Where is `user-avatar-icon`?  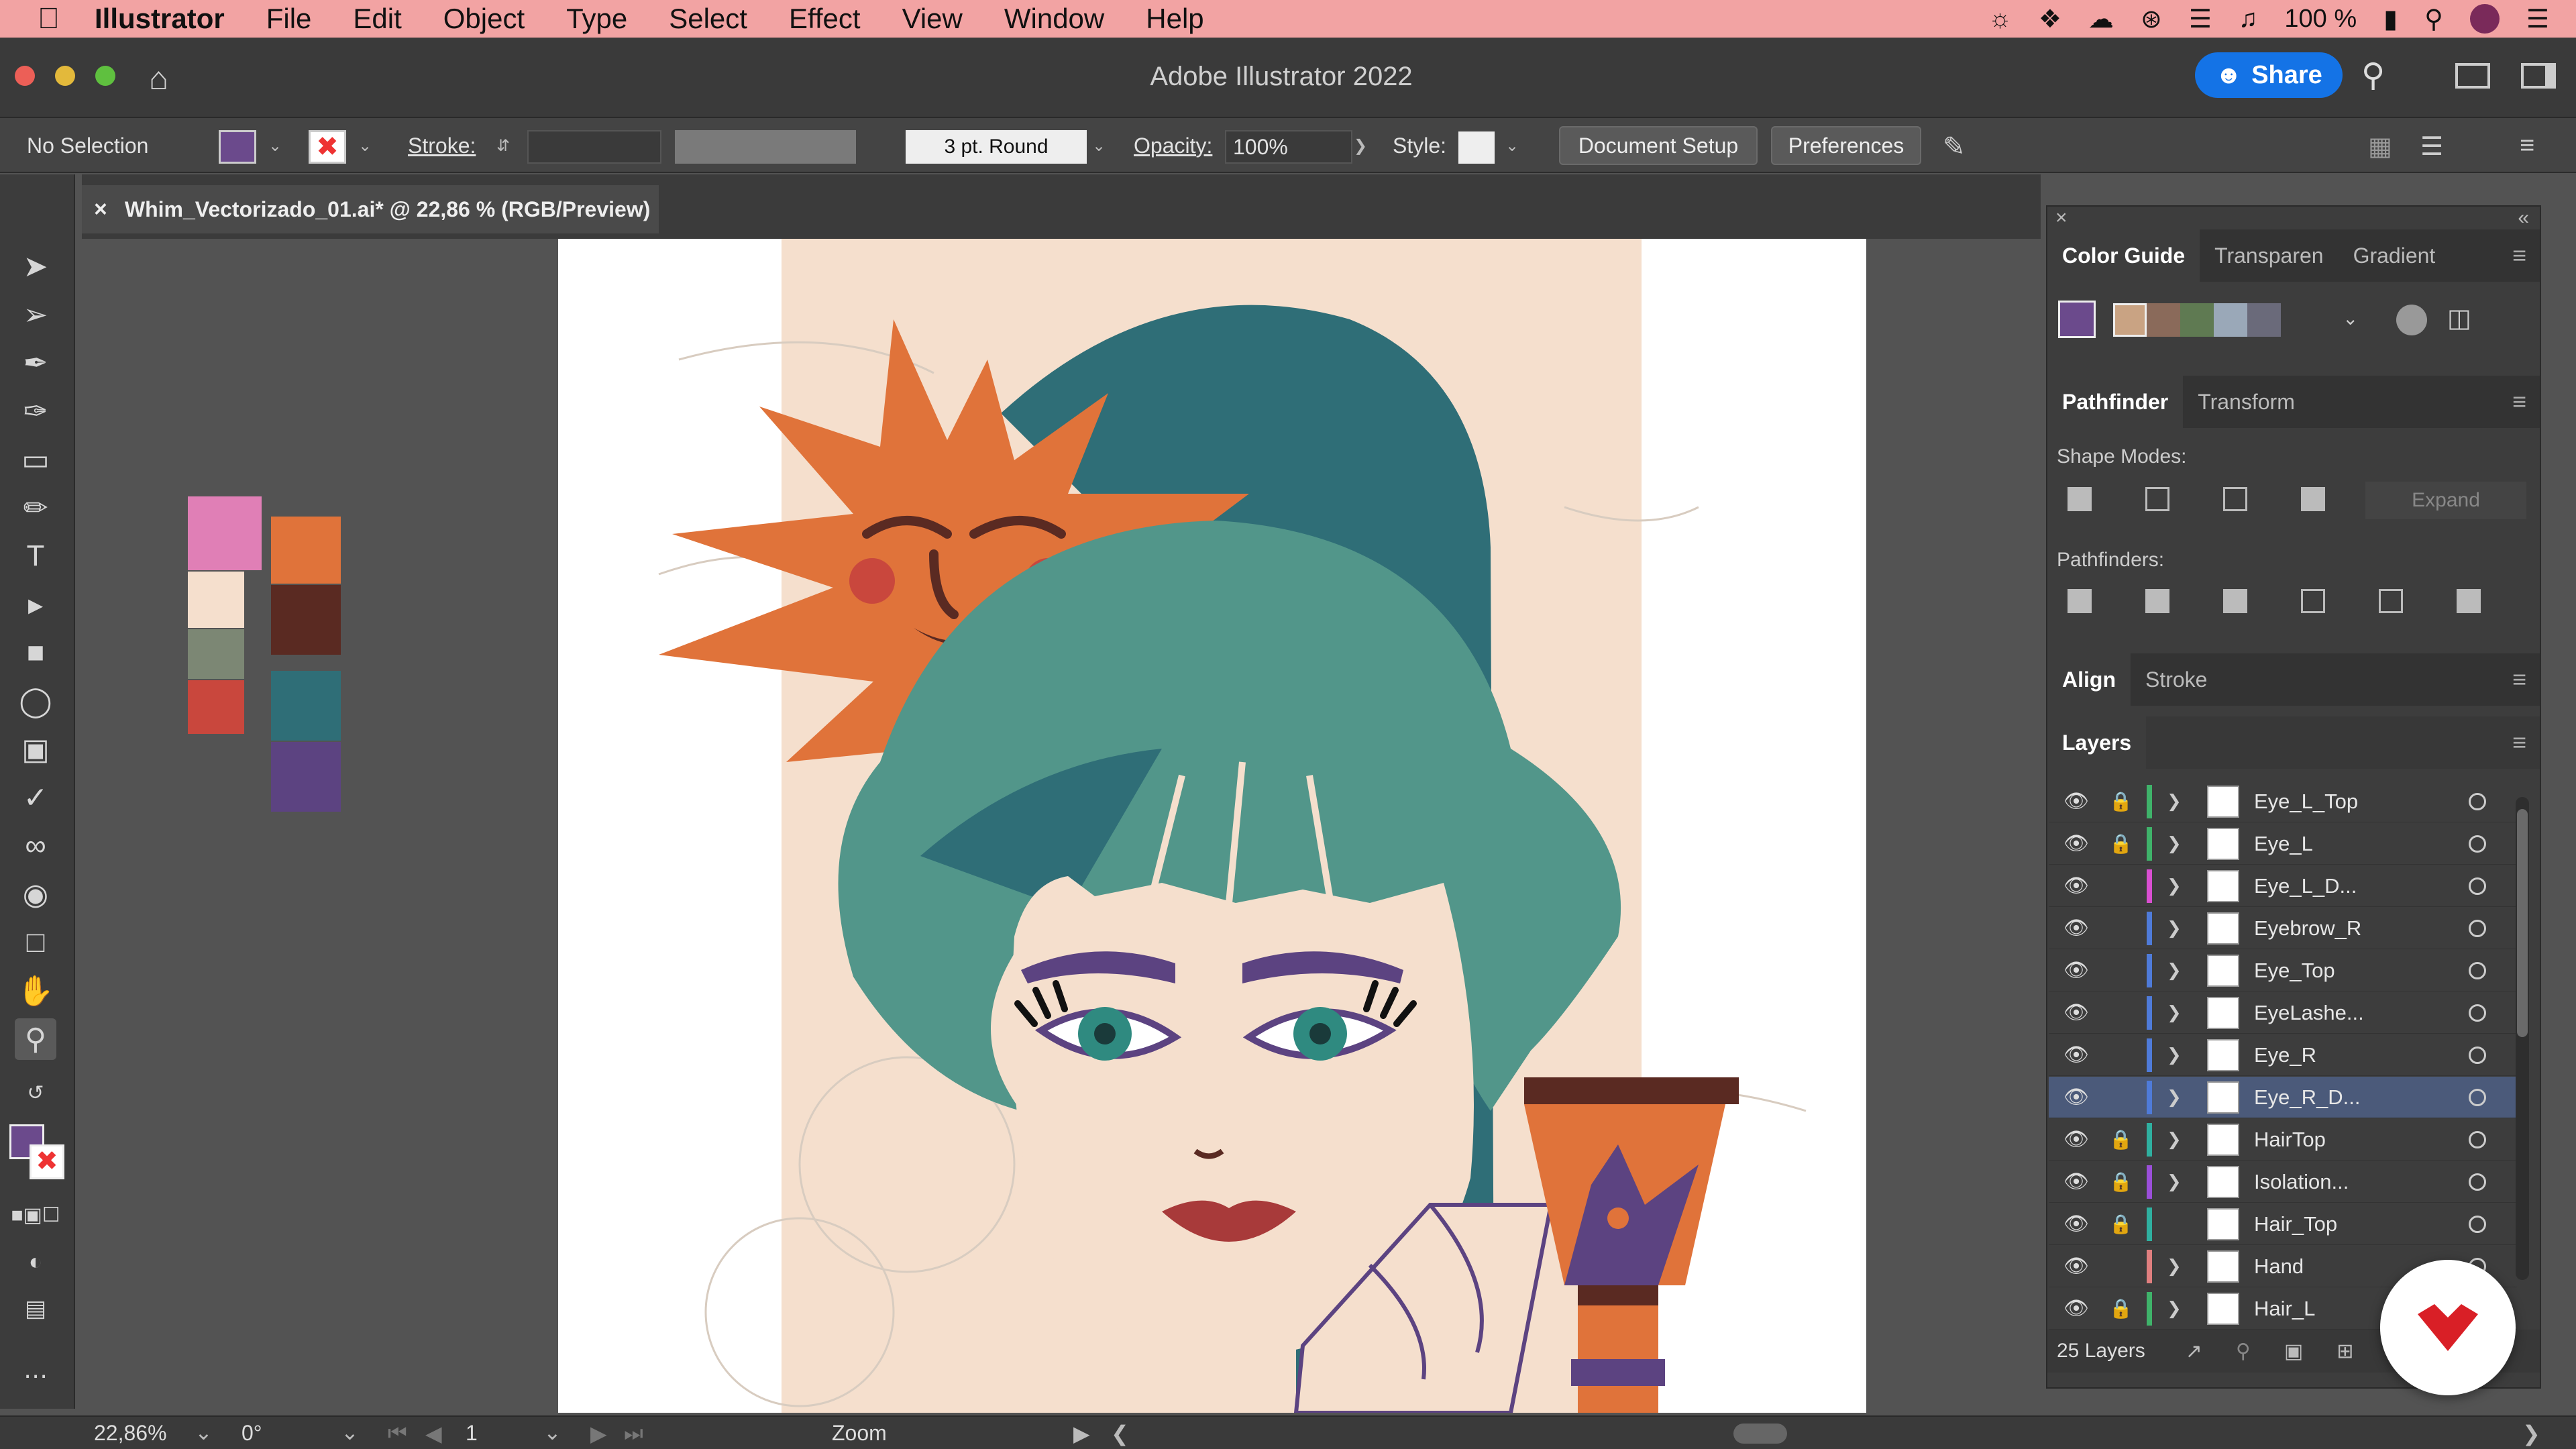
user-avatar-icon is located at coordinates (2484, 19).